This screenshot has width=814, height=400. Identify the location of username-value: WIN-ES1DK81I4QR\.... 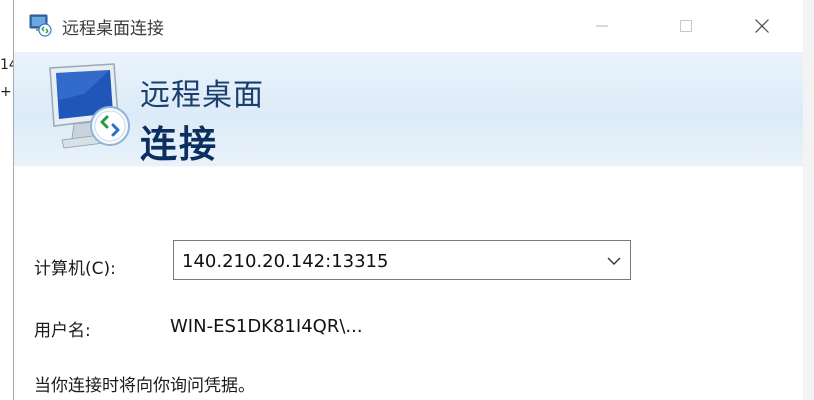
(266, 326).